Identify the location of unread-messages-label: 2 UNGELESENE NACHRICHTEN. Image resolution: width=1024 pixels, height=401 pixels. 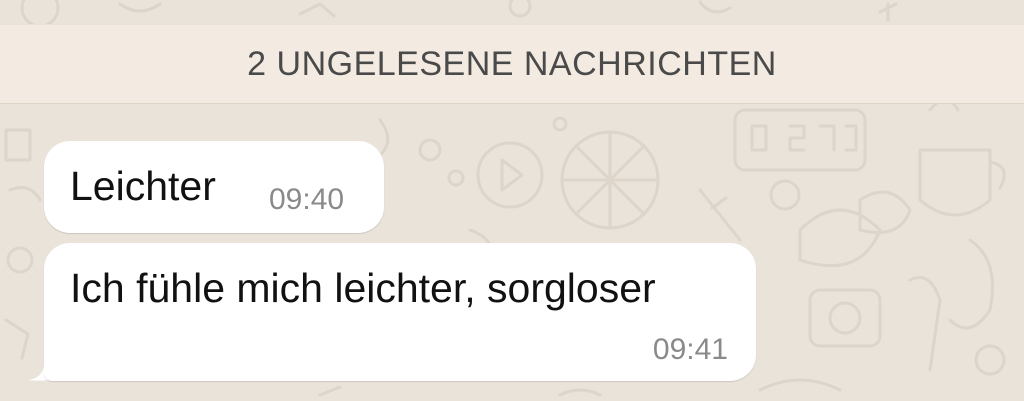
(512, 63).